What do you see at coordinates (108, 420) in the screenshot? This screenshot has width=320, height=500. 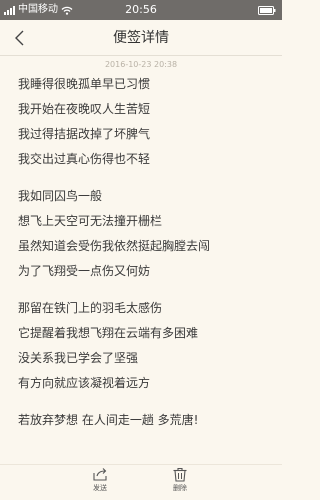 I see `note-line: 若放弃梦想 在人间走一趟 多荒唐!` at bounding box center [108, 420].